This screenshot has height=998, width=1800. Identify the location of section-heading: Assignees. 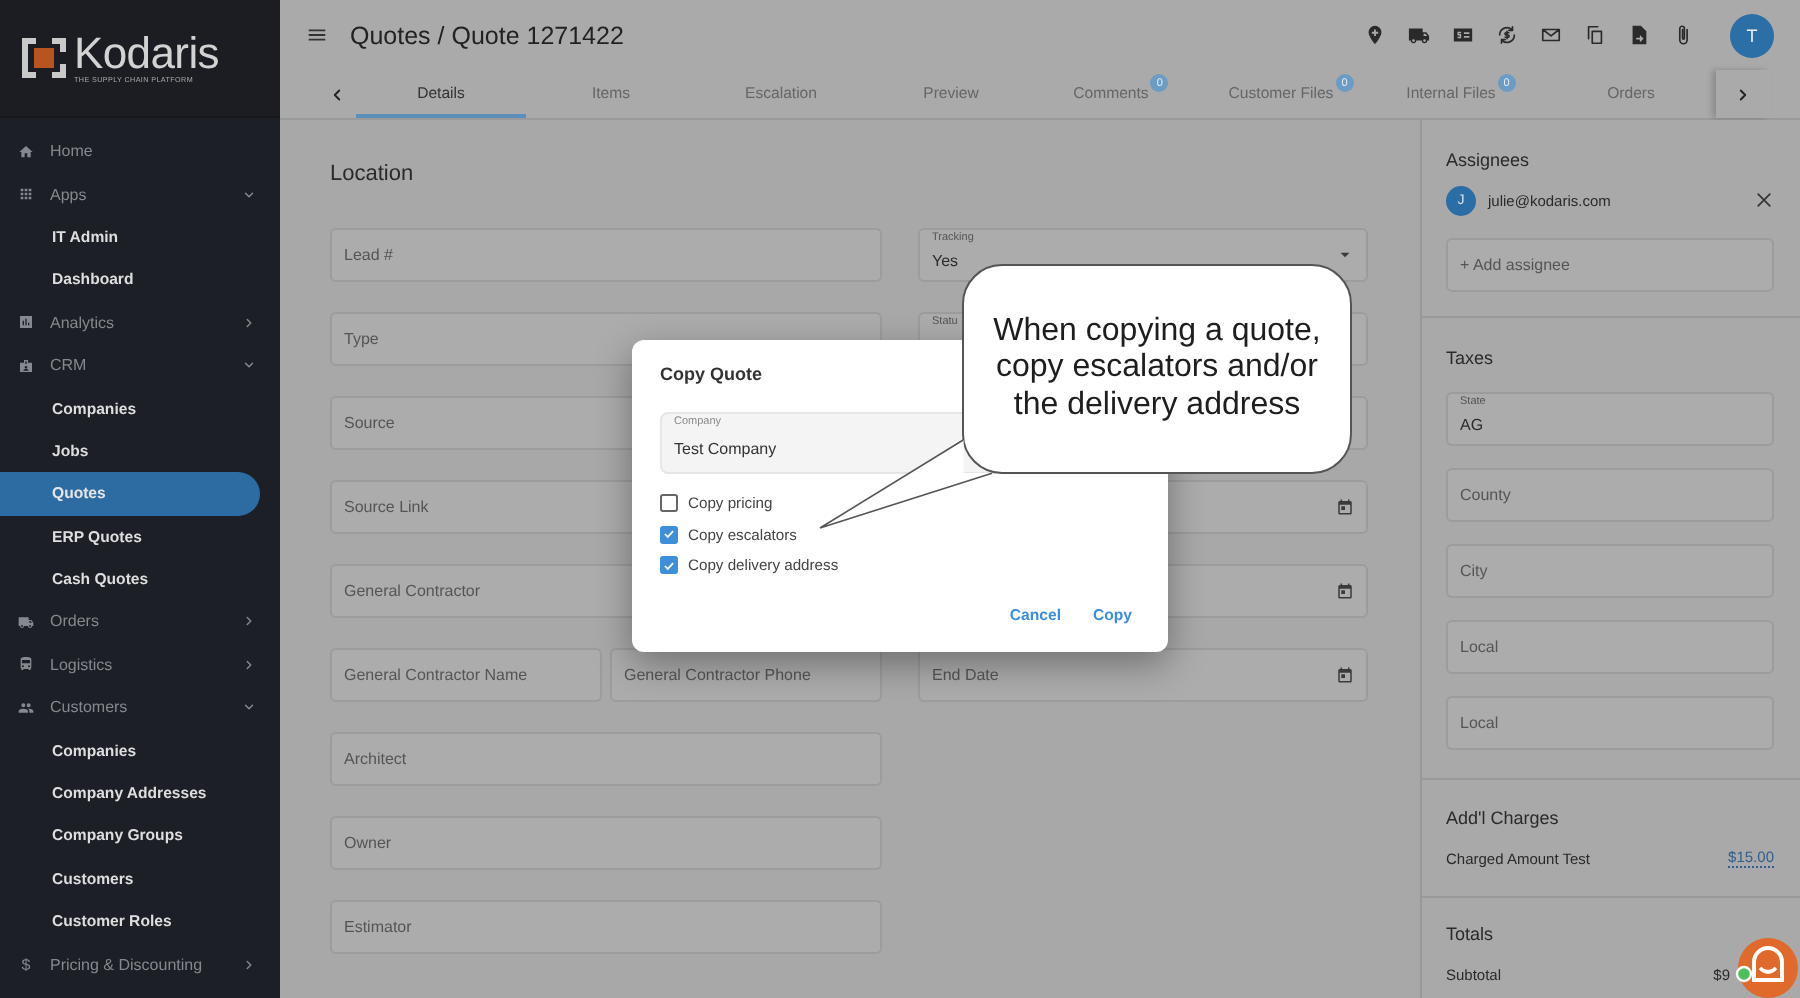
(1489, 160).